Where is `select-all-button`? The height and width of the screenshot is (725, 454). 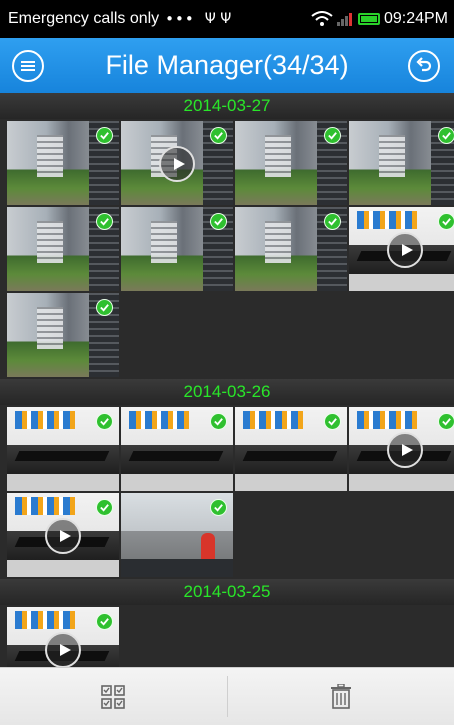
select-all-button is located at coordinates (113, 696).